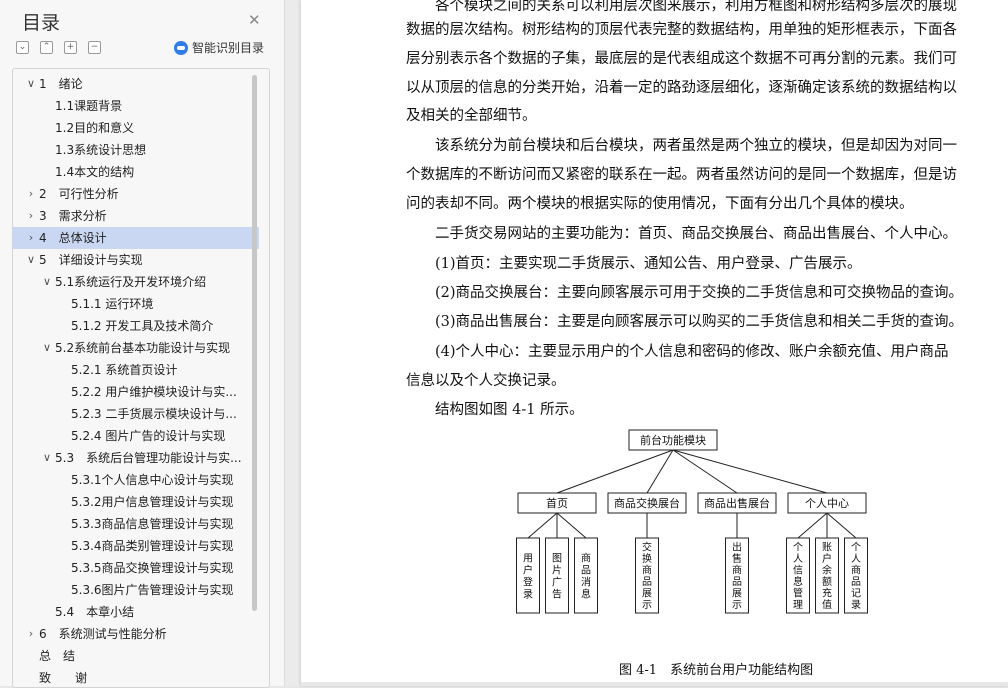  Describe the element at coordinates (681, 175) in the screenshot. I see `paragraph-line: 个数据库的不断访问而又紧密的联系在一起。两者虽然访问的是同一个数据库，但是访` at that location.